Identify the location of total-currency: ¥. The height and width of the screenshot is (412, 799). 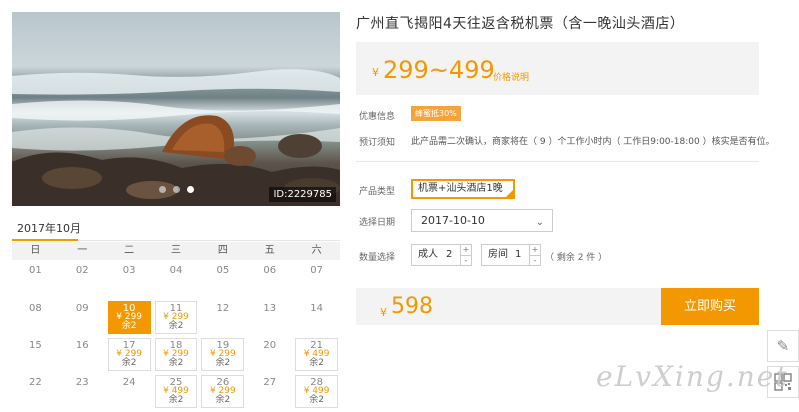
(383, 312).